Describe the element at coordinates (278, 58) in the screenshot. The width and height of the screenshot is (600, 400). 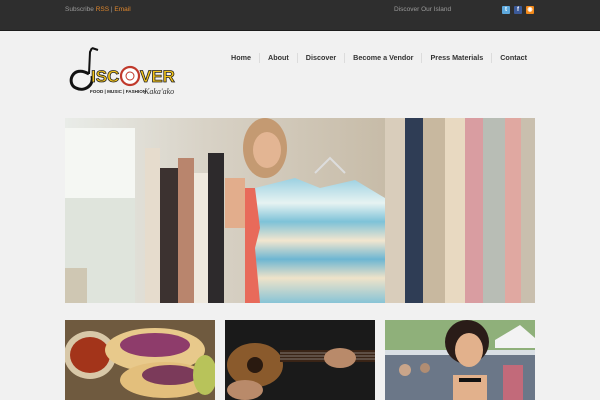
I see `nav-about: About` at that location.